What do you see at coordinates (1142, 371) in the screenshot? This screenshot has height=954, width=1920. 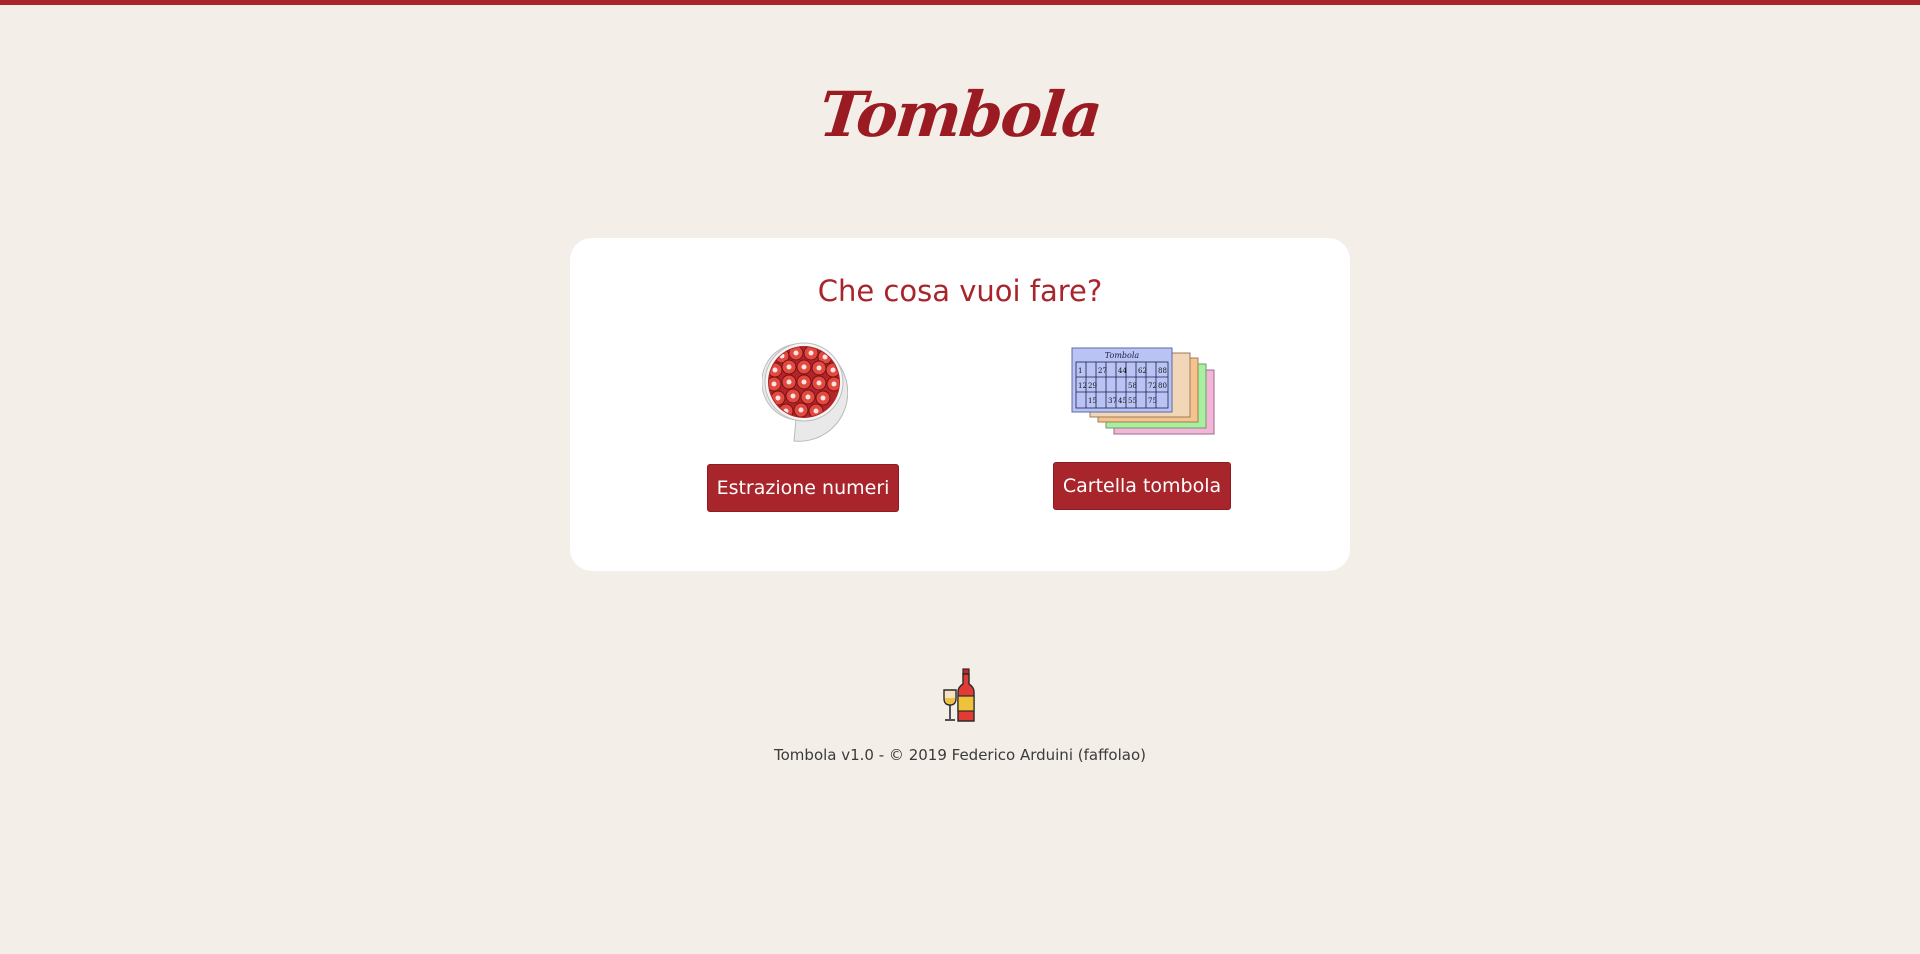 I see `cartella-number: 62` at bounding box center [1142, 371].